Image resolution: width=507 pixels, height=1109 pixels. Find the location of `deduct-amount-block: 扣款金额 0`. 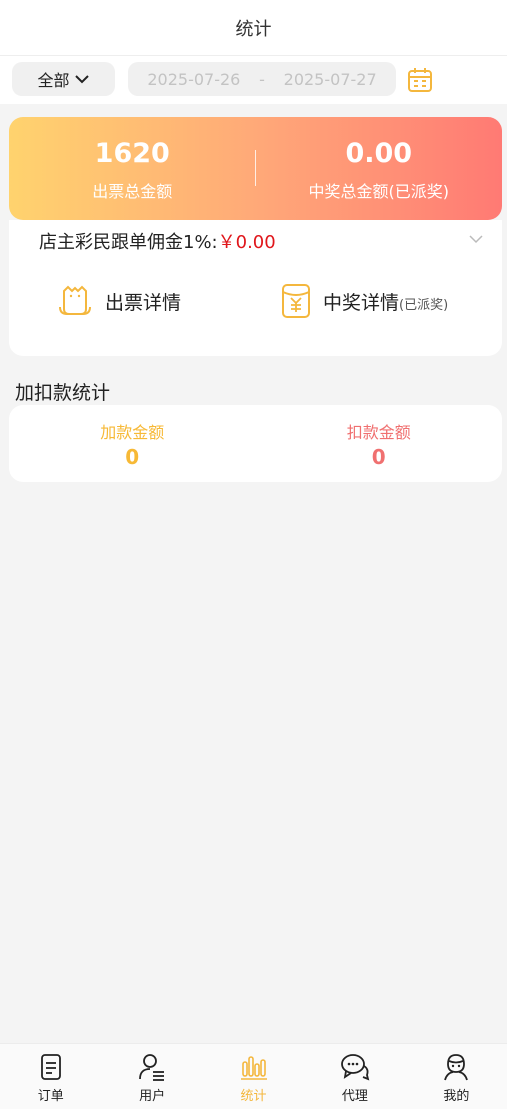

deduct-amount-block: 扣款金额 0 is located at coordinates (379, 443).